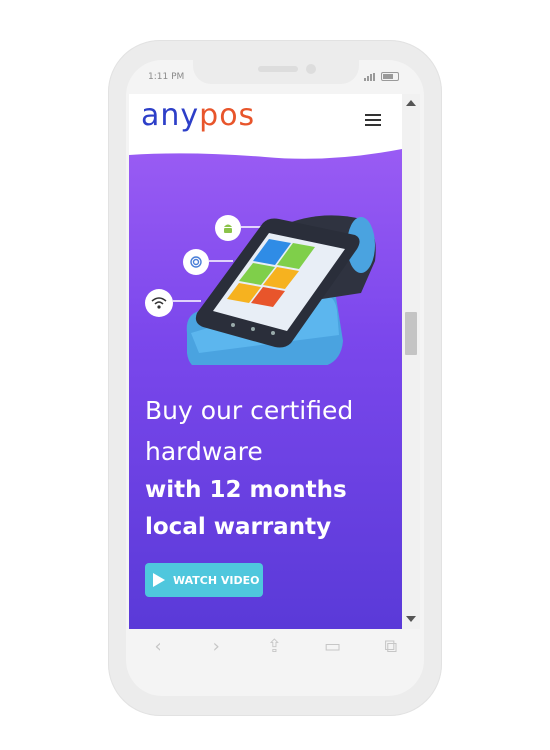 This screenshot has height=750, width=550. Describe the element at coordinates (411, 333) in the screenshot. I see `scrollbar-thumb` at that location.